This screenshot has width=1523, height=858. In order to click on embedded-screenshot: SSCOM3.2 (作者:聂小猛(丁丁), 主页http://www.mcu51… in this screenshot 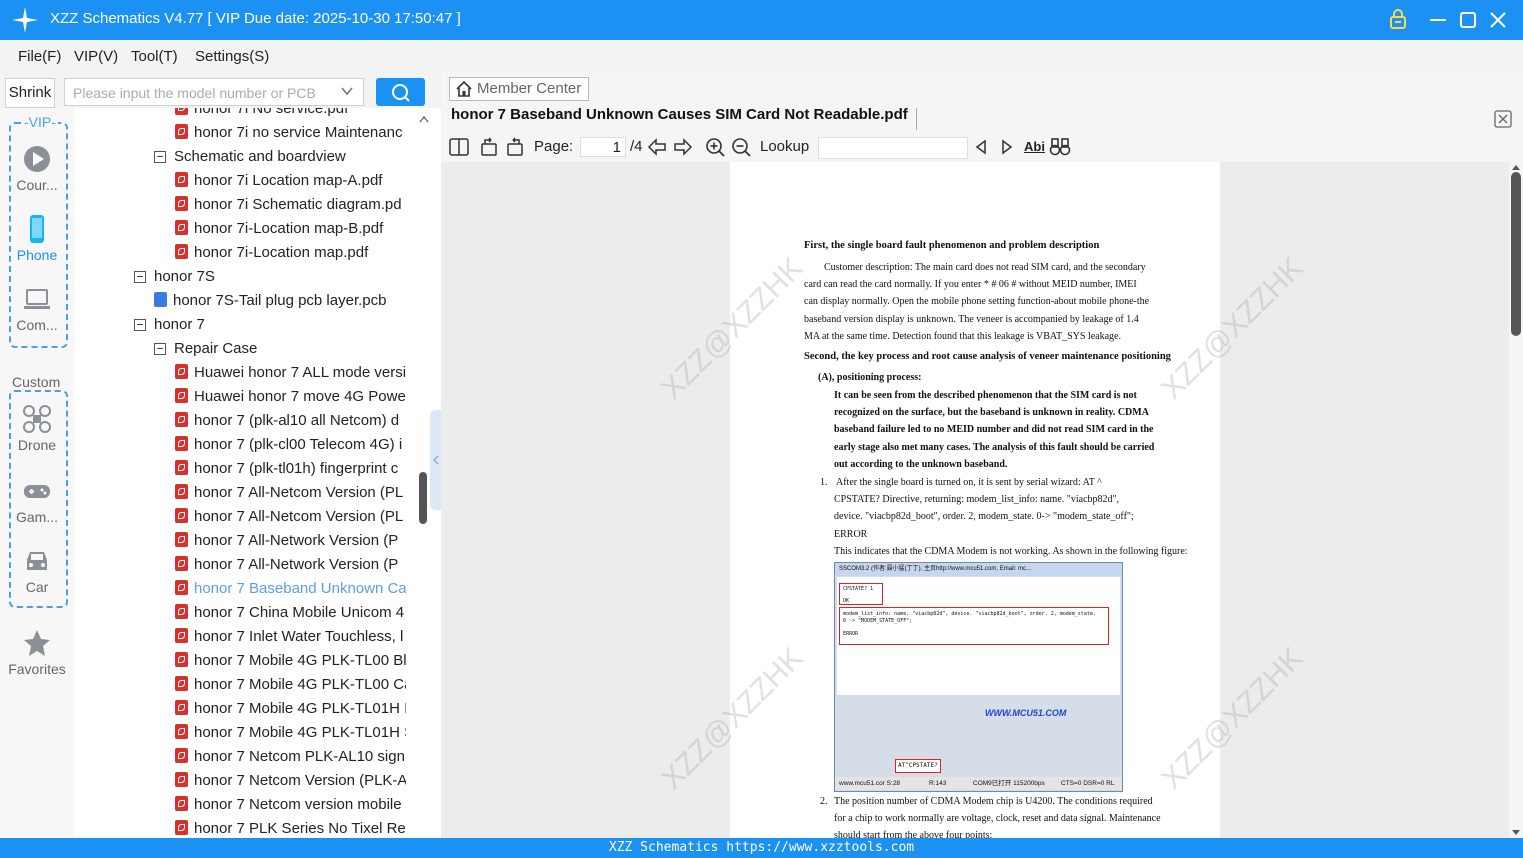, I will do `click(978, 677)`.